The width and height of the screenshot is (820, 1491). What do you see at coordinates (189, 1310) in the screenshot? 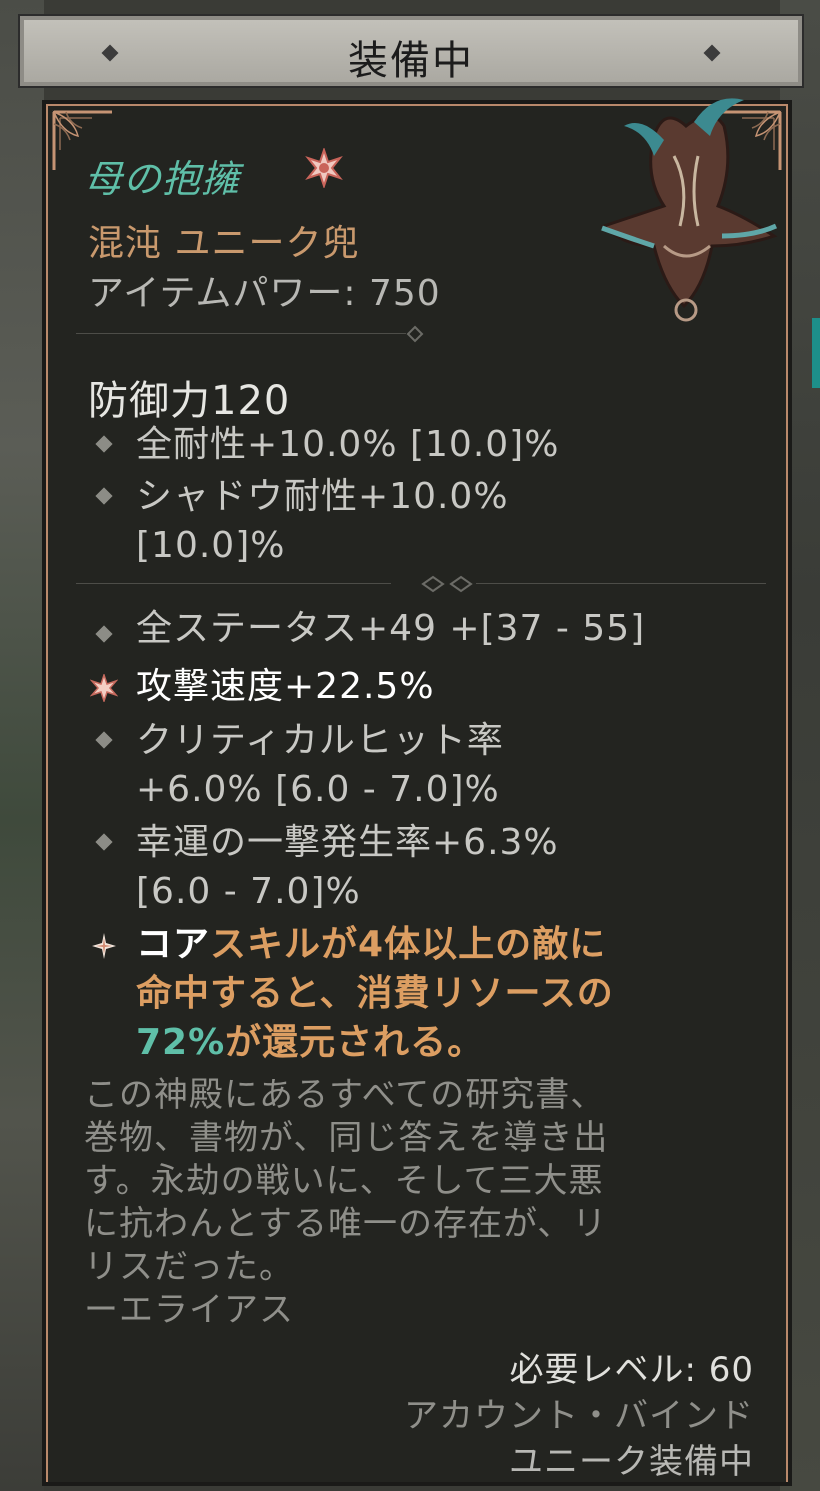
I see `flavor-text-author: ーエライアス` at bounding box center [189, 1310].